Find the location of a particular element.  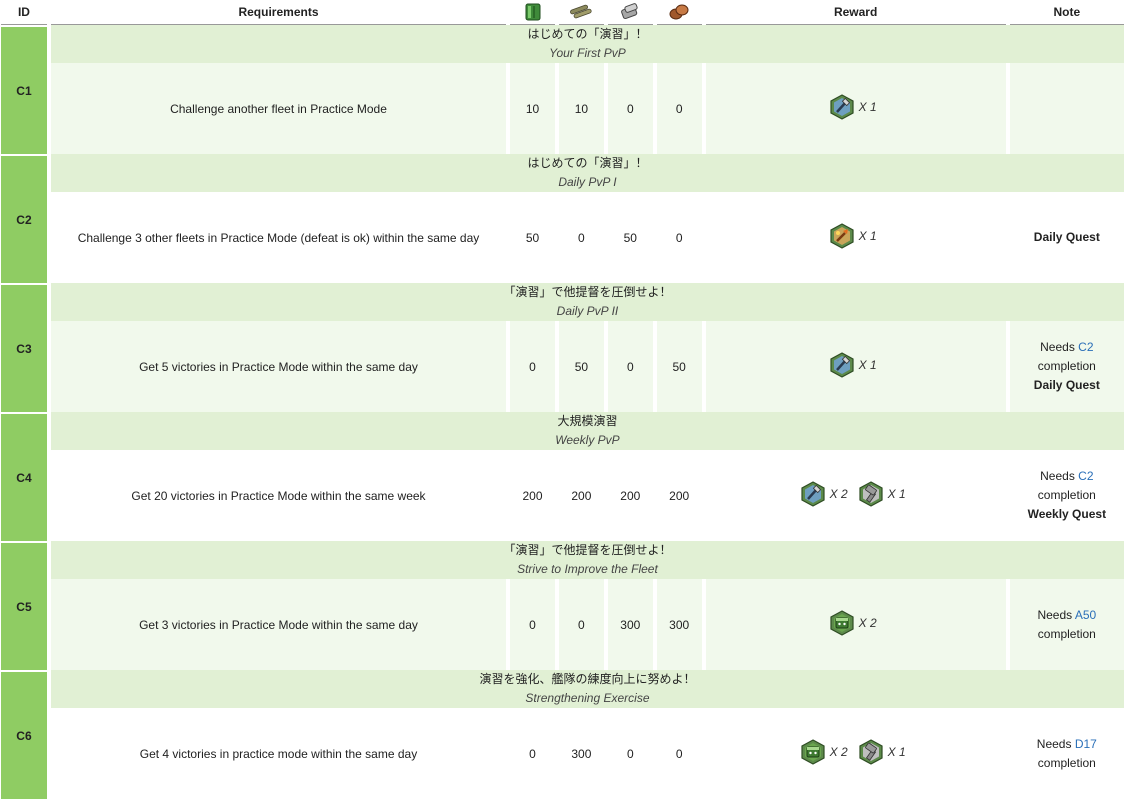

quest-id: C3 is located at coordinates (24, 347).